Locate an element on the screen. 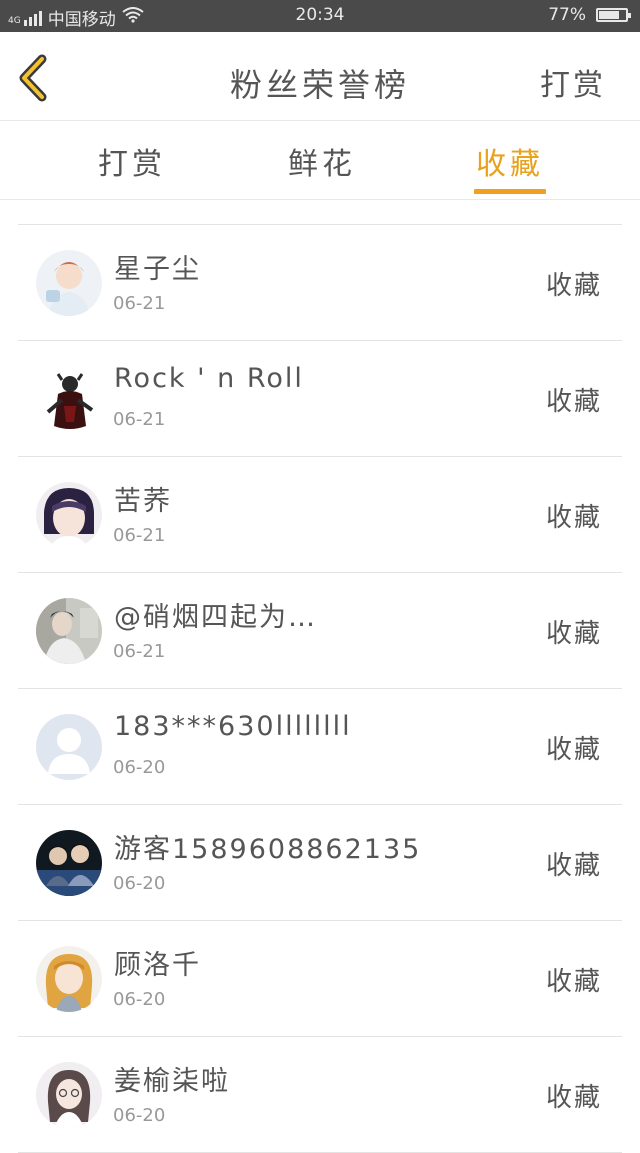  list-item: 游客1589608862135 06-20 收藏 is located at coordinates (320, 863).